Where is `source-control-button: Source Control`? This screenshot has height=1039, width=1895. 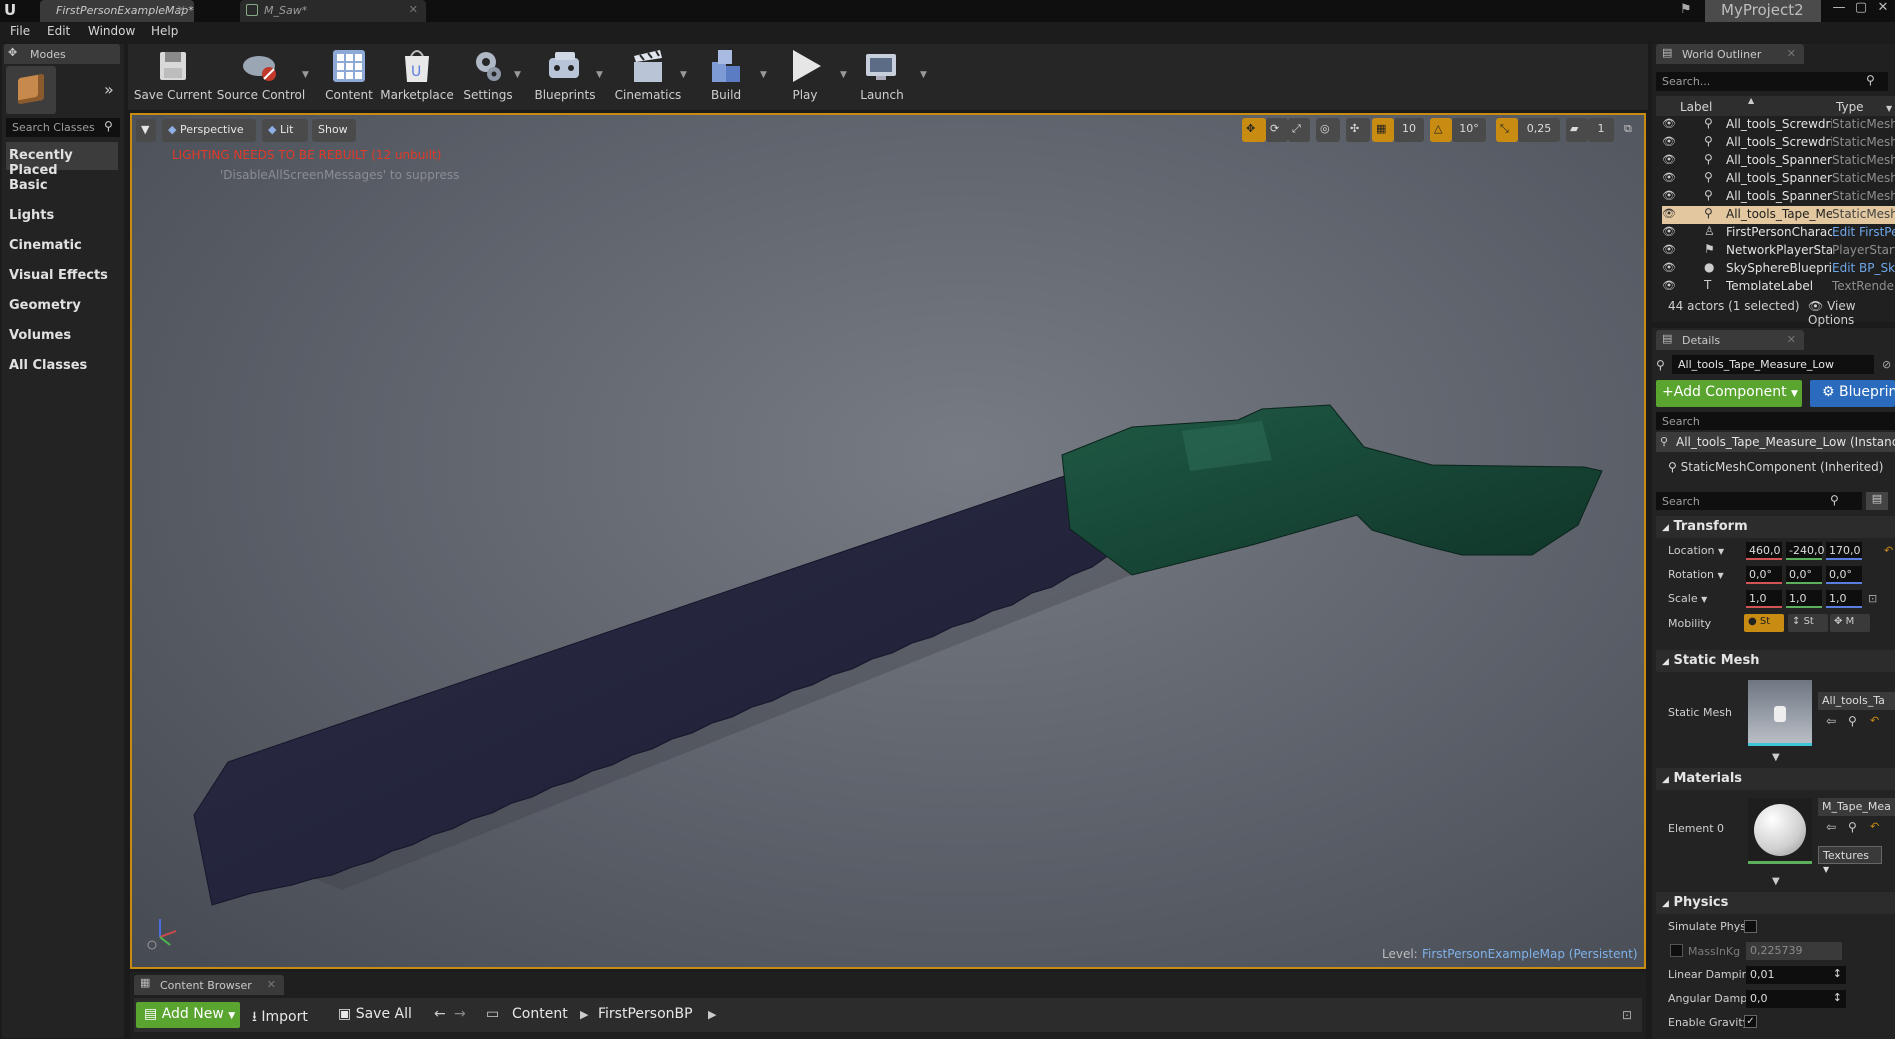 source-control-button: Source Control is located at coordinates (261, 75).